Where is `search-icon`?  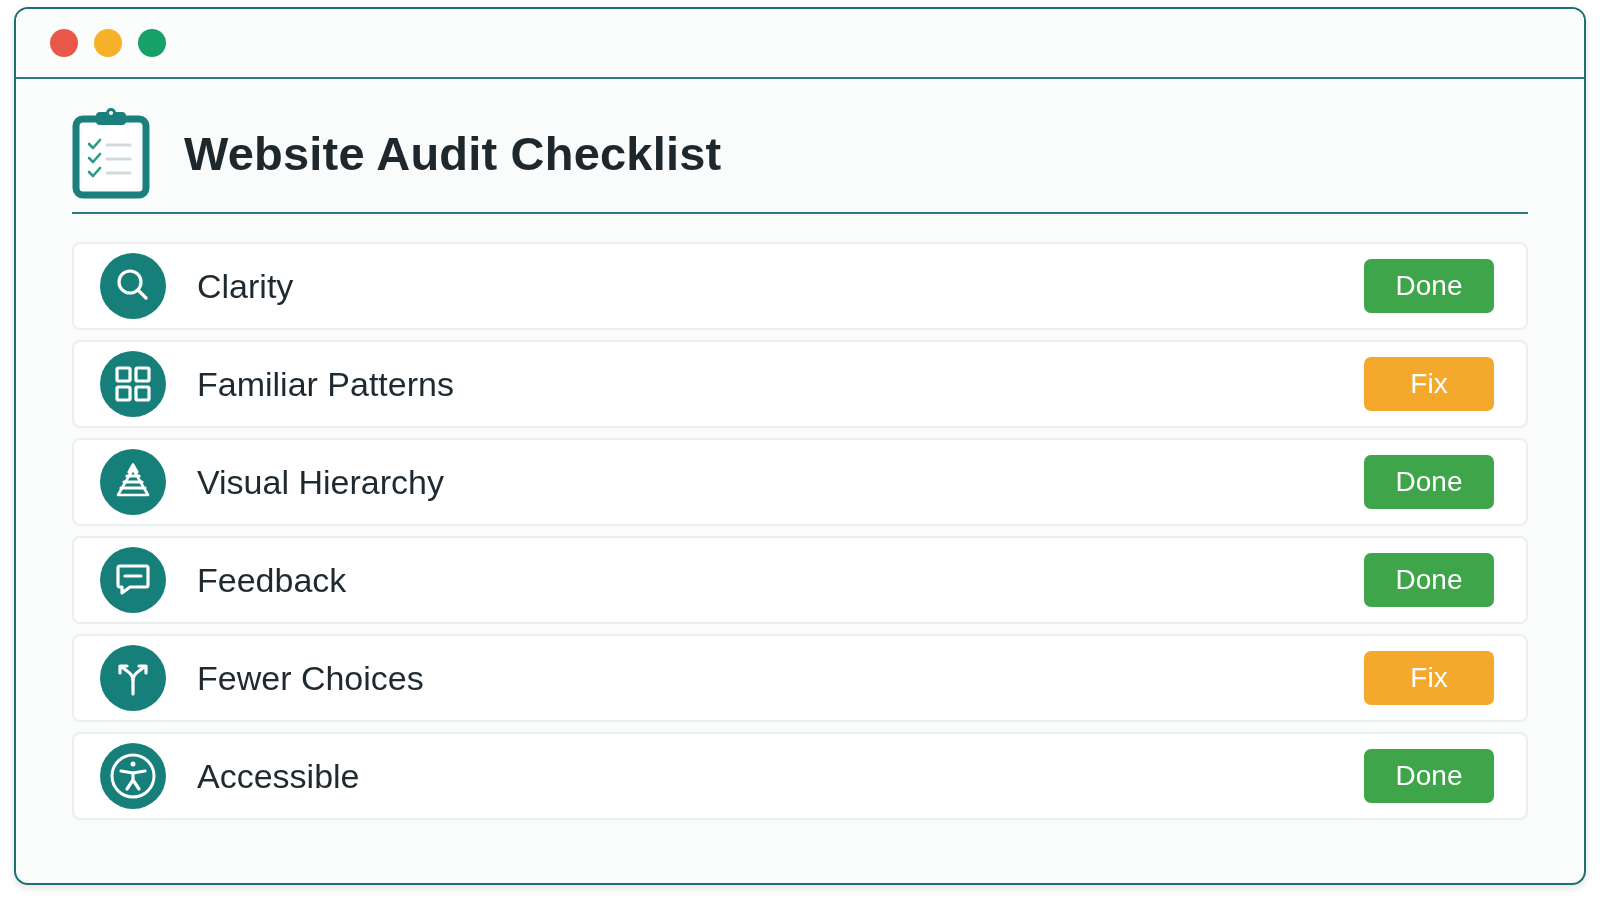 search-icon is located at coordinates (133, 286).